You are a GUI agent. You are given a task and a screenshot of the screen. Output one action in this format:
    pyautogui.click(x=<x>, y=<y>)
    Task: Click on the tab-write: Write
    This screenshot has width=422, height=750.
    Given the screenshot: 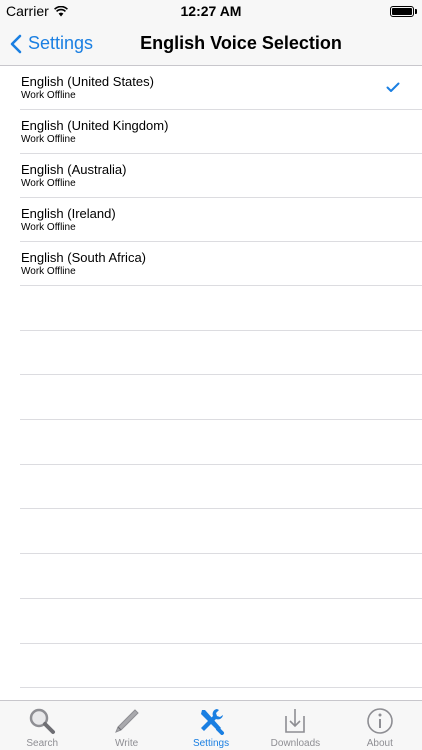 What is the action you would take?
    pyautogui.click(x=126, y=725)
    